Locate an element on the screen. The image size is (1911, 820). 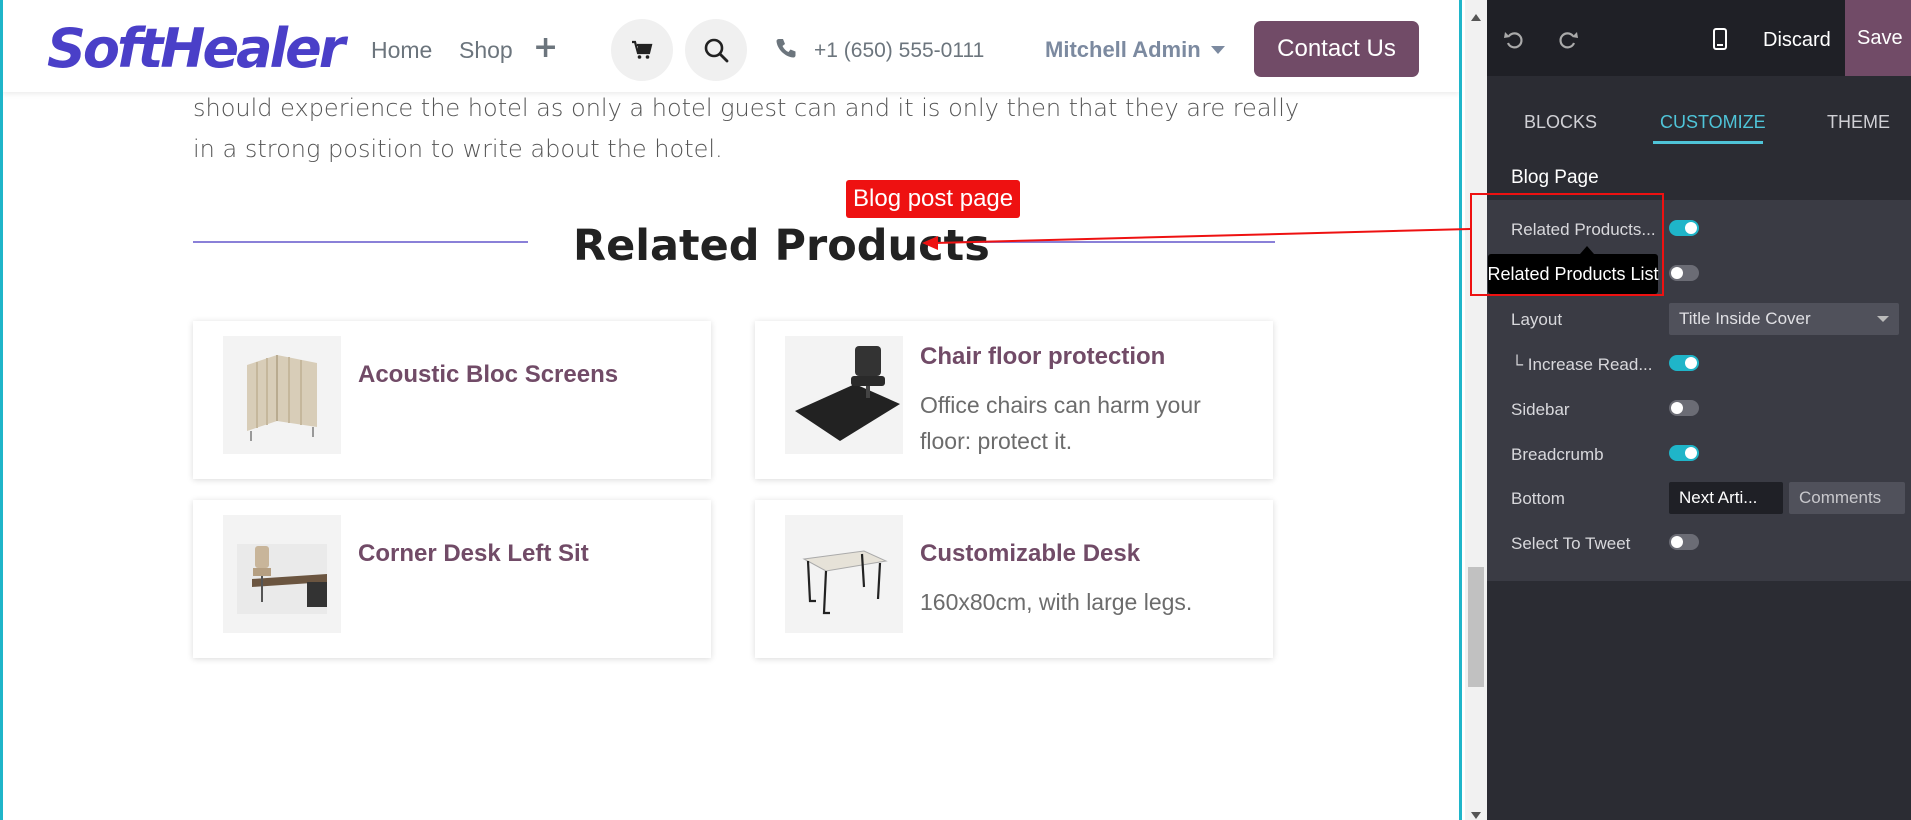
toggle-breadcrumb is located at coordinates (1684, 453).